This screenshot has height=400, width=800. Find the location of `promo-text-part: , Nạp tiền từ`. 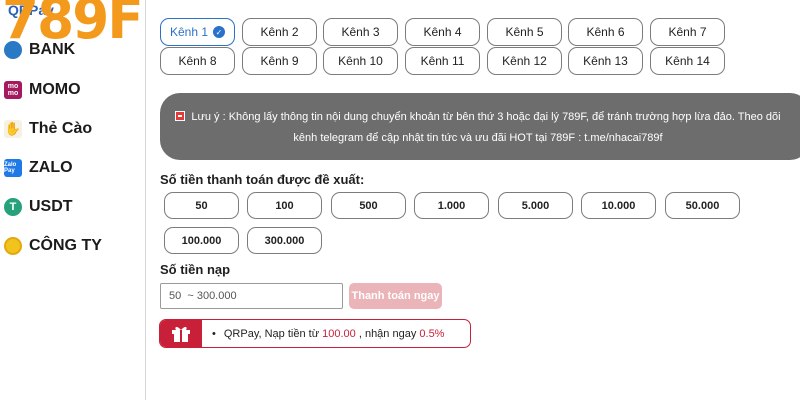

promo-text-part: , Nạp tiền từ is located at coordinates (290, 333).